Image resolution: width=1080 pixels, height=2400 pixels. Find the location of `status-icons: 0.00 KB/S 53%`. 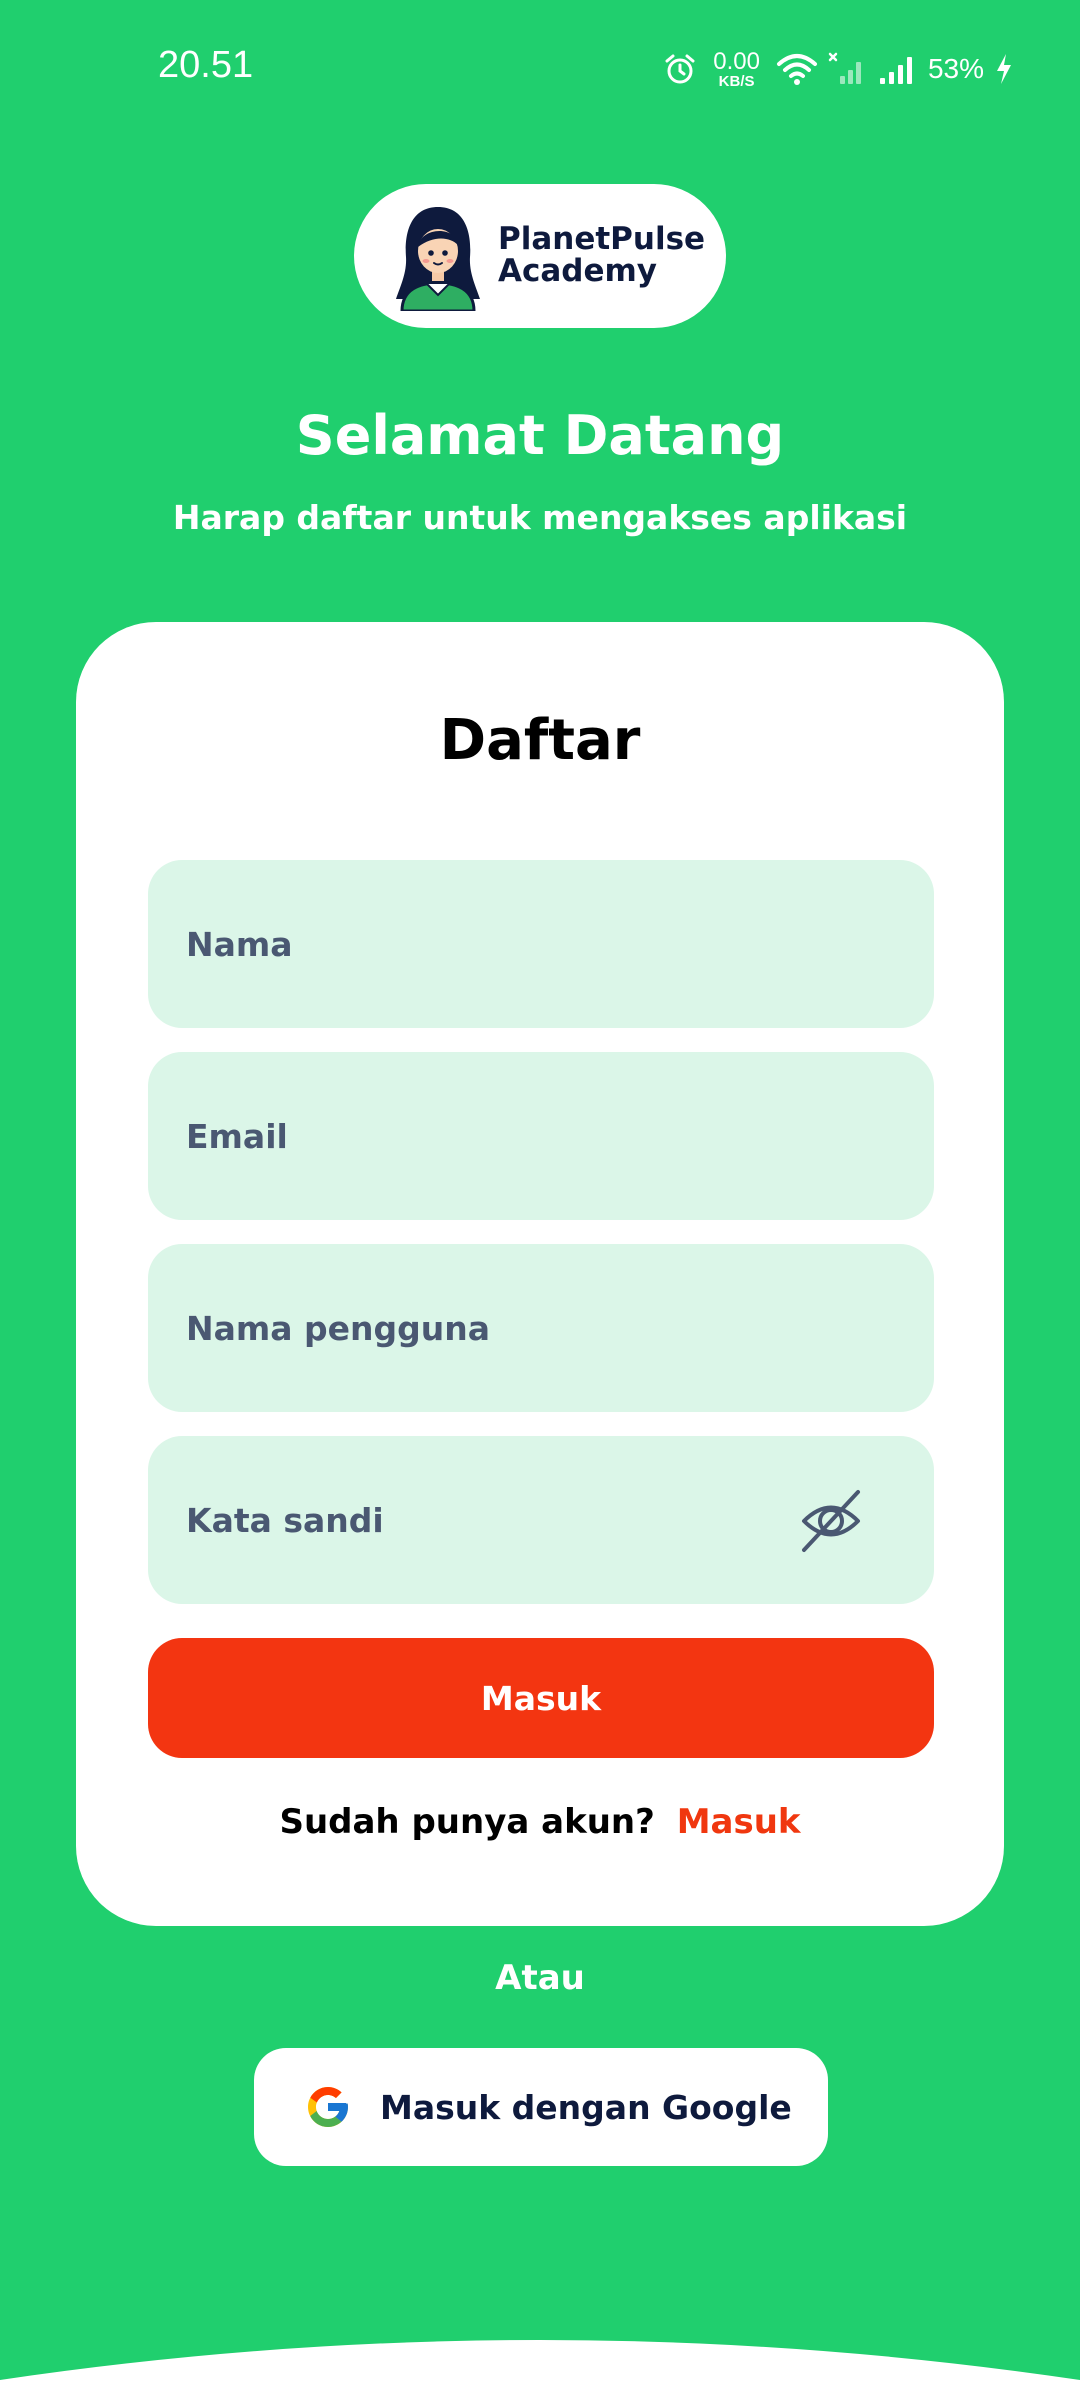

status-icons: 0.00 KB/S 53% is located at coordinates (838, 69).